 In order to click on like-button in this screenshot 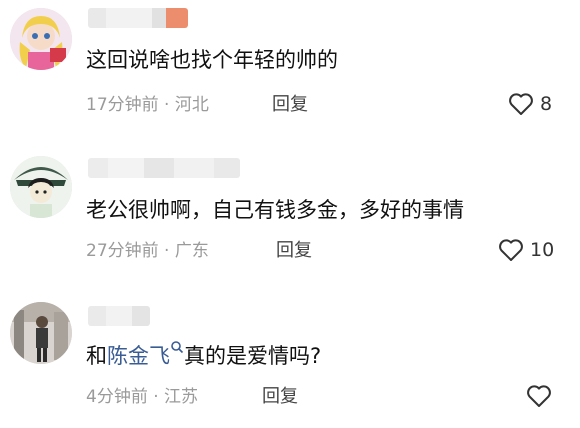, I will do `click(542, 396)`.